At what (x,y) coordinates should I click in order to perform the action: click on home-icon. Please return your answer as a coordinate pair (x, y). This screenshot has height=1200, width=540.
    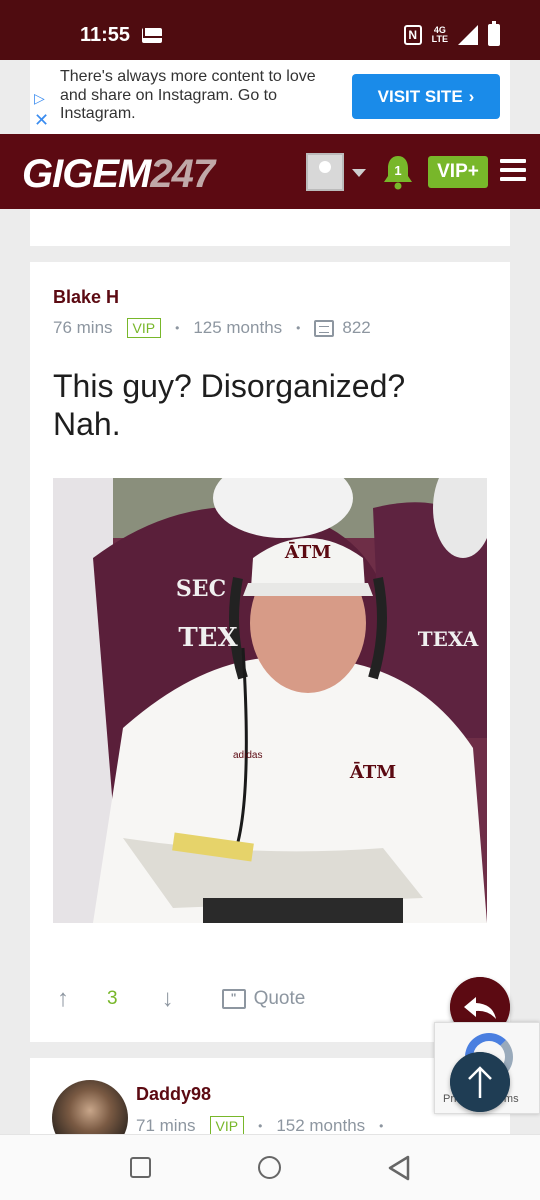
    Looking at the image, I should click on (269, 1167).